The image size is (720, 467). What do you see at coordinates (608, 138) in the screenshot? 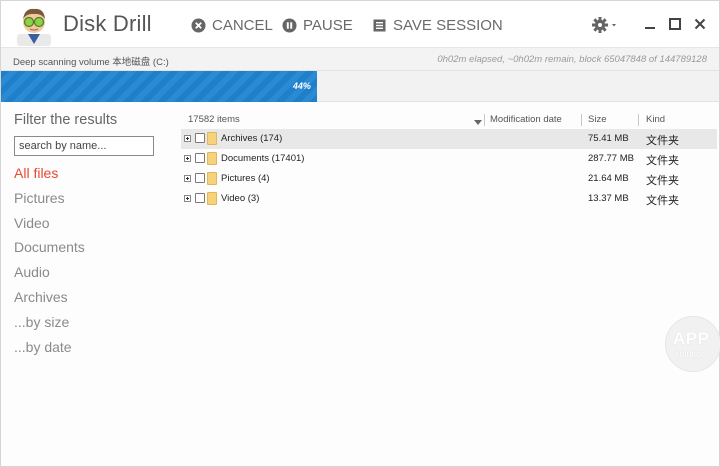
I see `row-size: 75.41 MB` at bounding box center [608, 138].